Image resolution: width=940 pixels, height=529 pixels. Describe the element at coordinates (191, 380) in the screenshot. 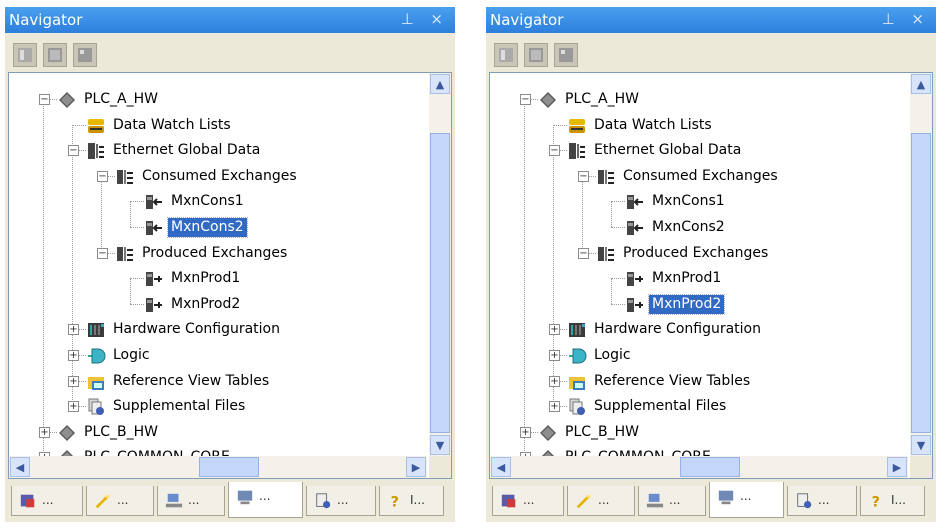

I see `tree-node-label: Reference View Tables` at that location.